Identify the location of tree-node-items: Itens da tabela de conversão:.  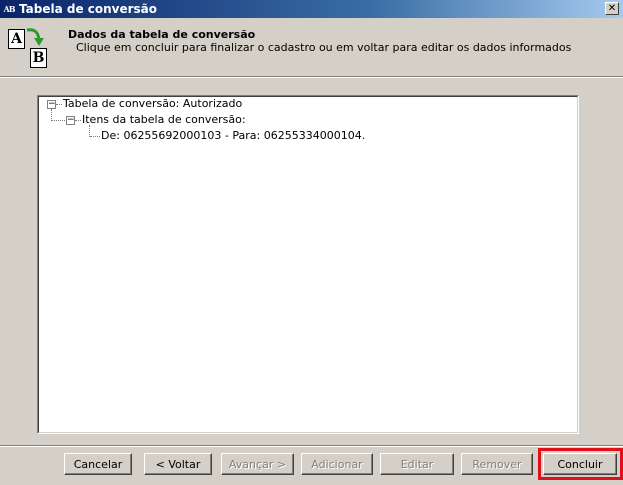
(164, 120).